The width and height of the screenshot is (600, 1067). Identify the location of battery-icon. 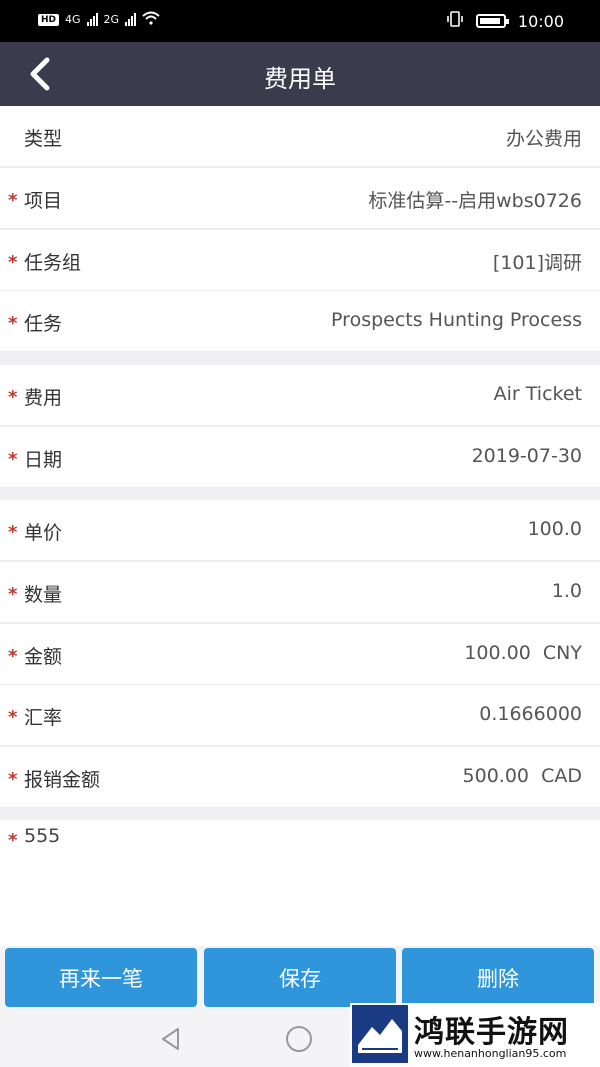
(492, 21).